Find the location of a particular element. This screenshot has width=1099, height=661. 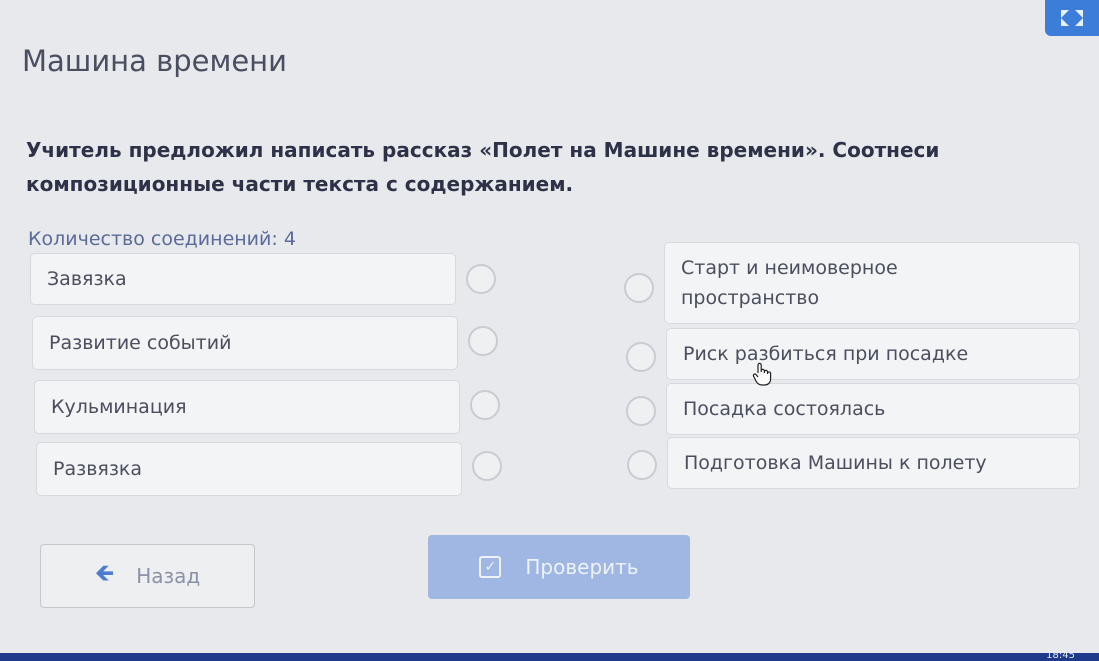

left-item-zavyazka: Завязка is located at coordinates (243, 279).